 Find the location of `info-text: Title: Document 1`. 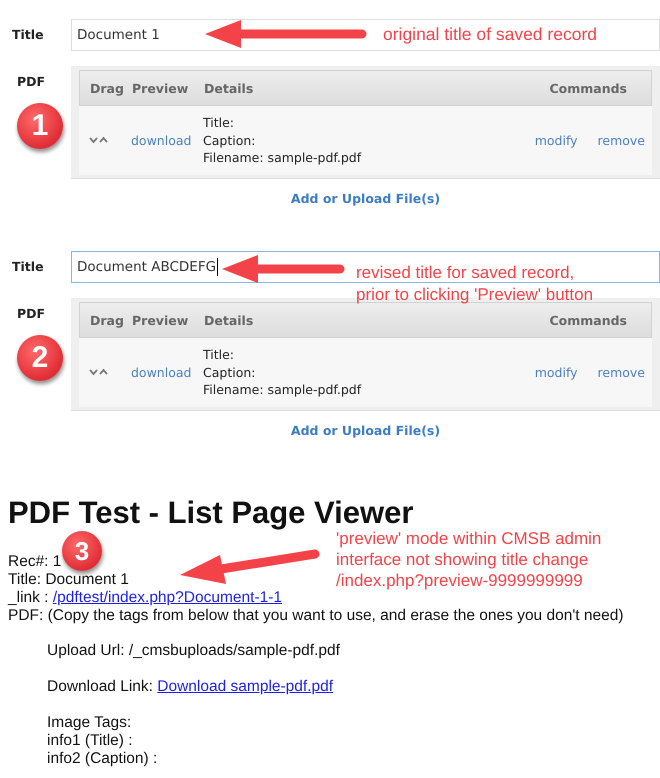

info-text: Title: Document 1 is located at coordinates (68, 580).